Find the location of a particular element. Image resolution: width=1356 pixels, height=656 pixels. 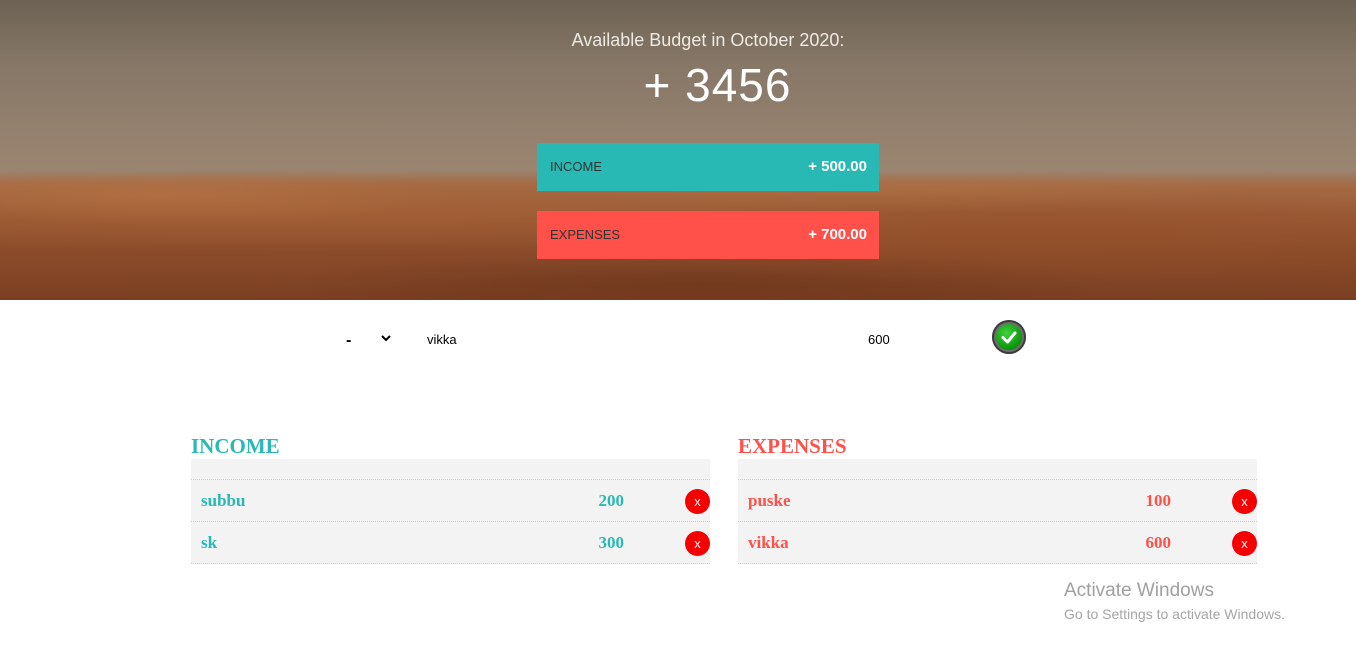

type-select: - is located at coordinates (368, 342).